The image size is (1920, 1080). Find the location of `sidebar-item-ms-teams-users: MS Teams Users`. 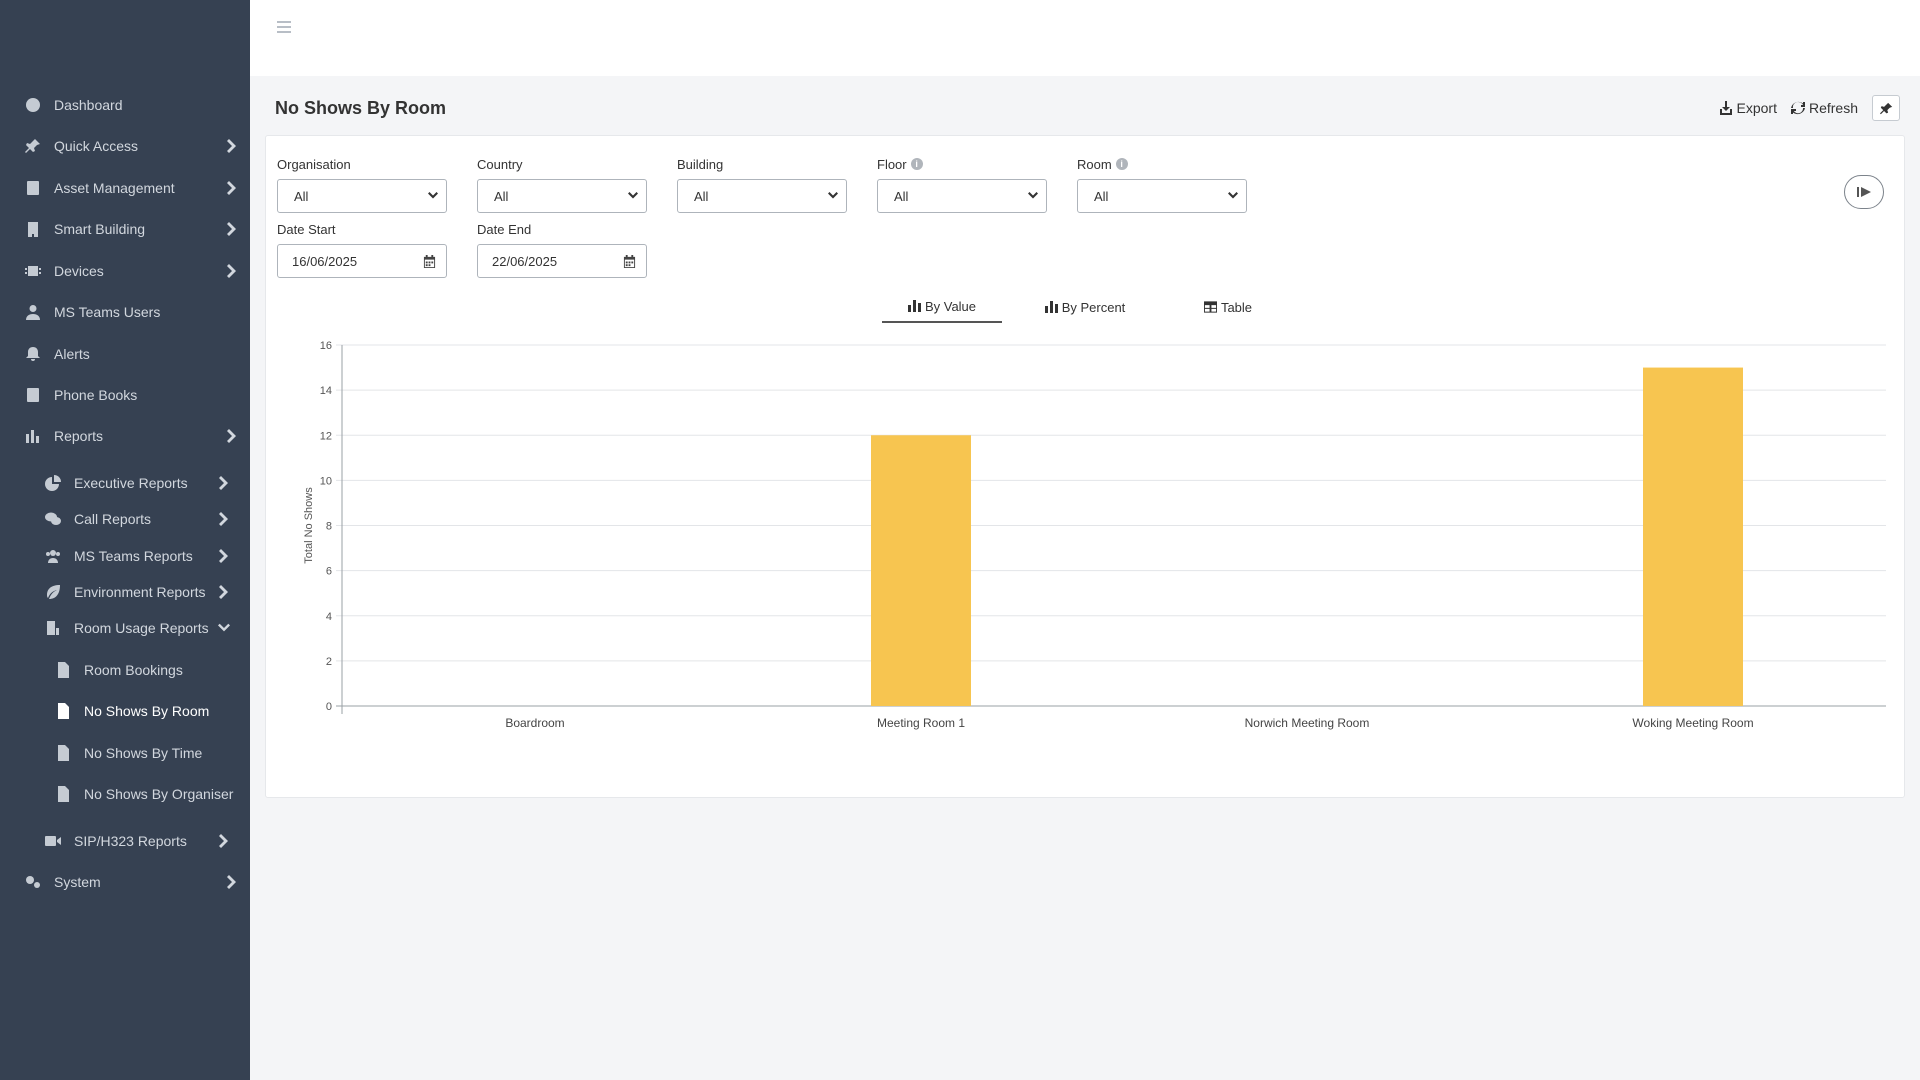

sidebar-item-ms-teams-users: MS Teams Users is located at coordinates (125, 312).